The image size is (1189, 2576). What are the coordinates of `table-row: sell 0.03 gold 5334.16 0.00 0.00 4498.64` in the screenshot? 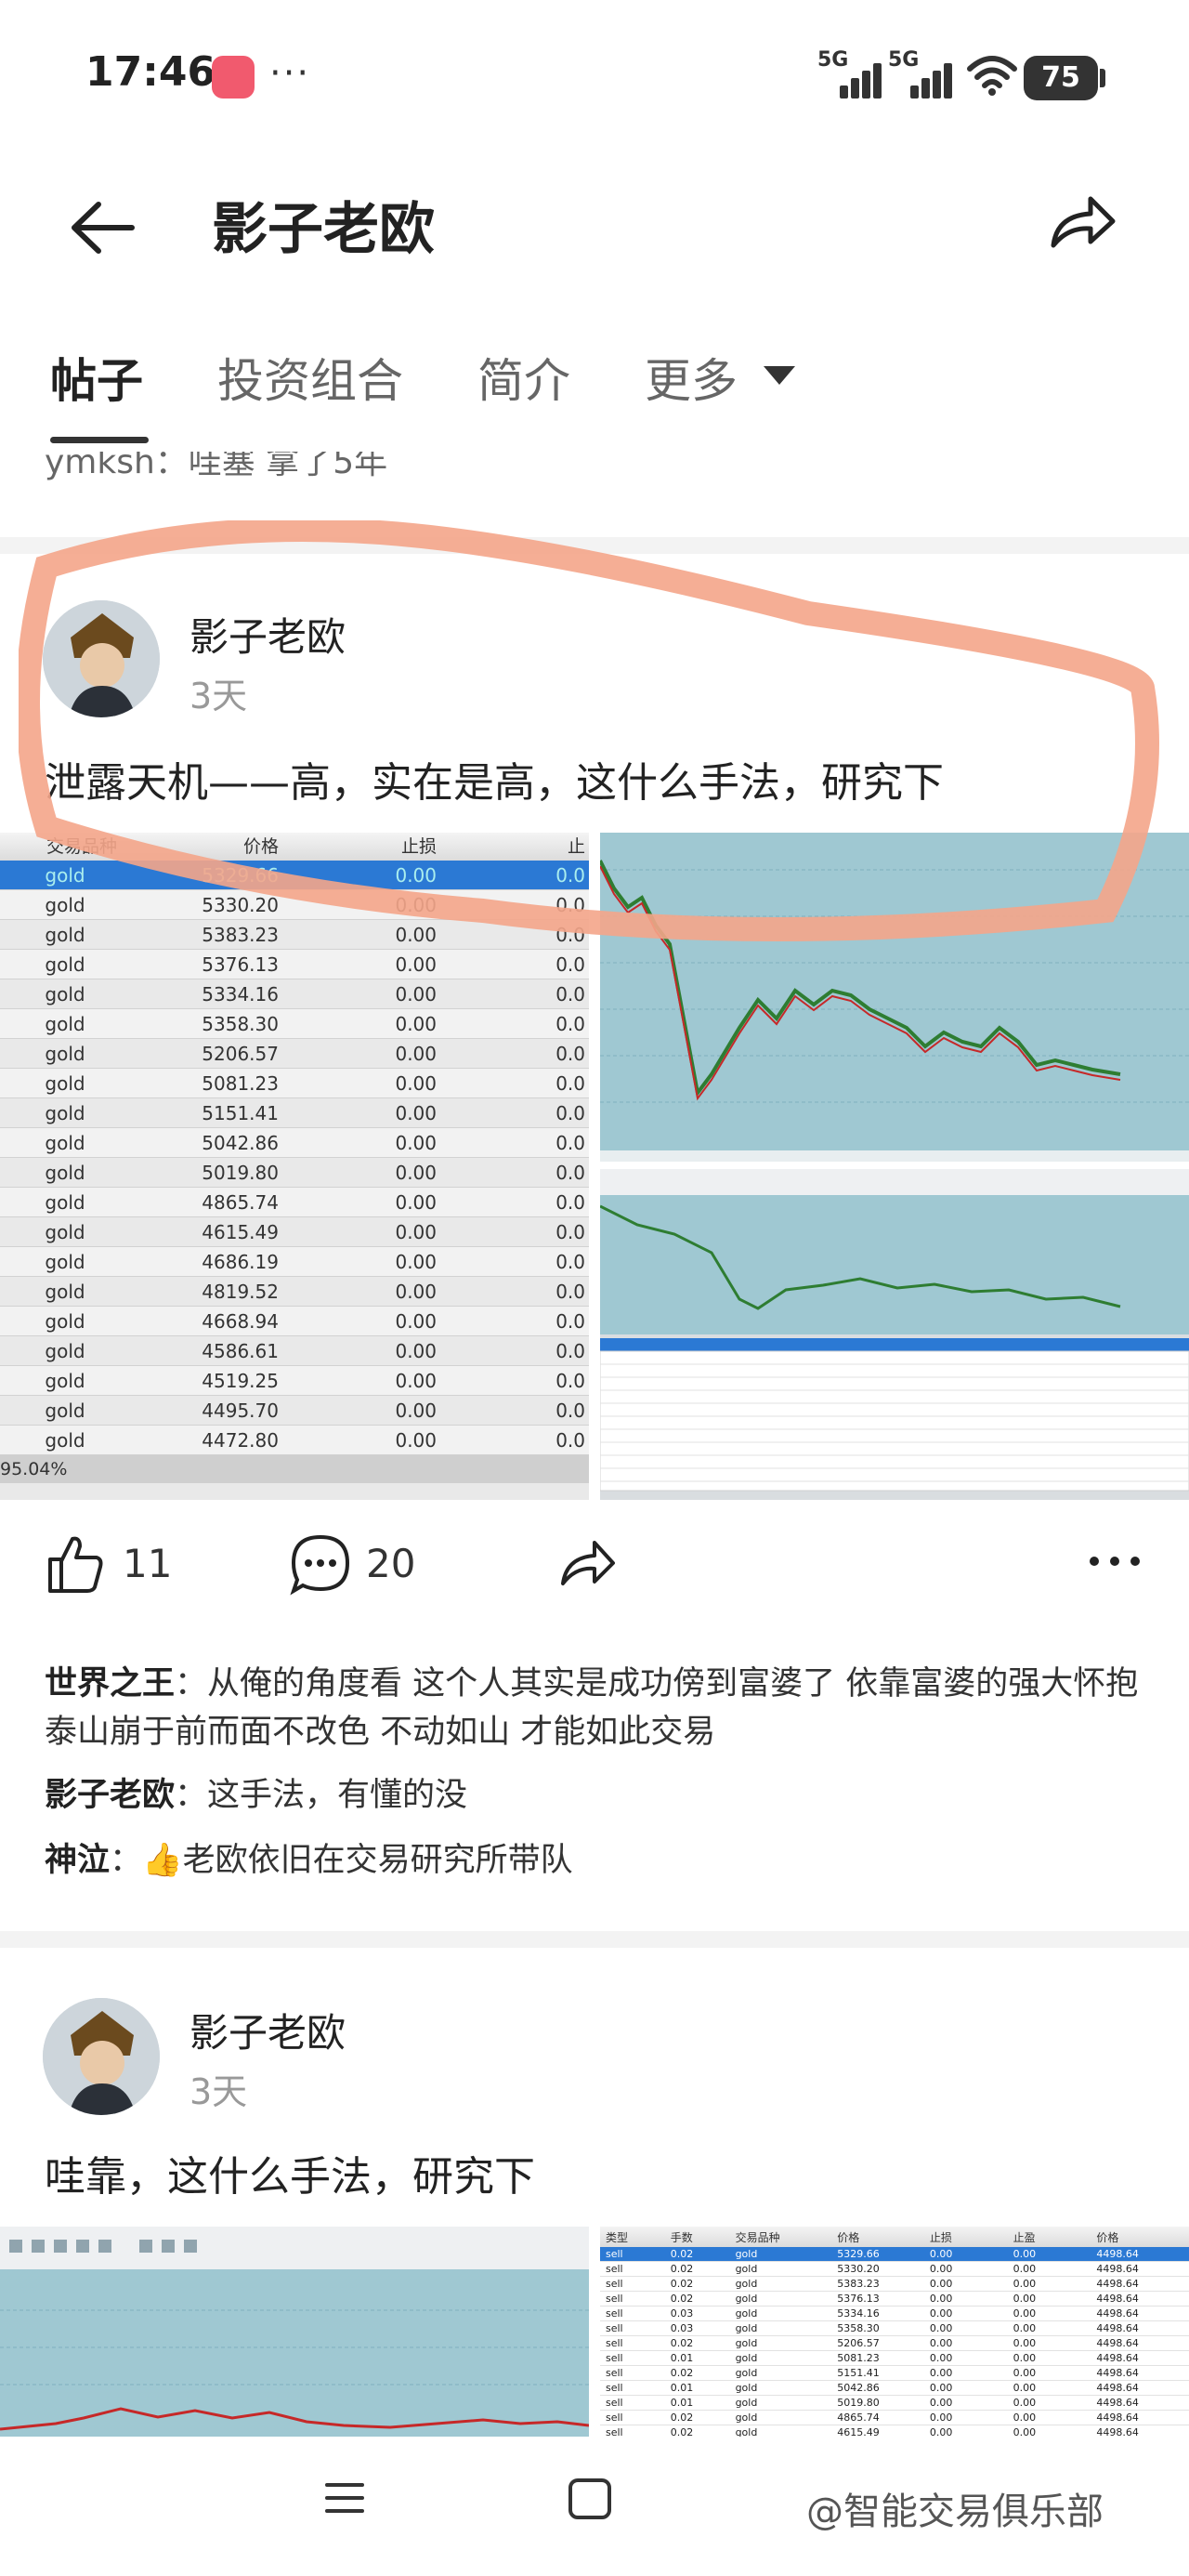 It's located at (894, 2314).